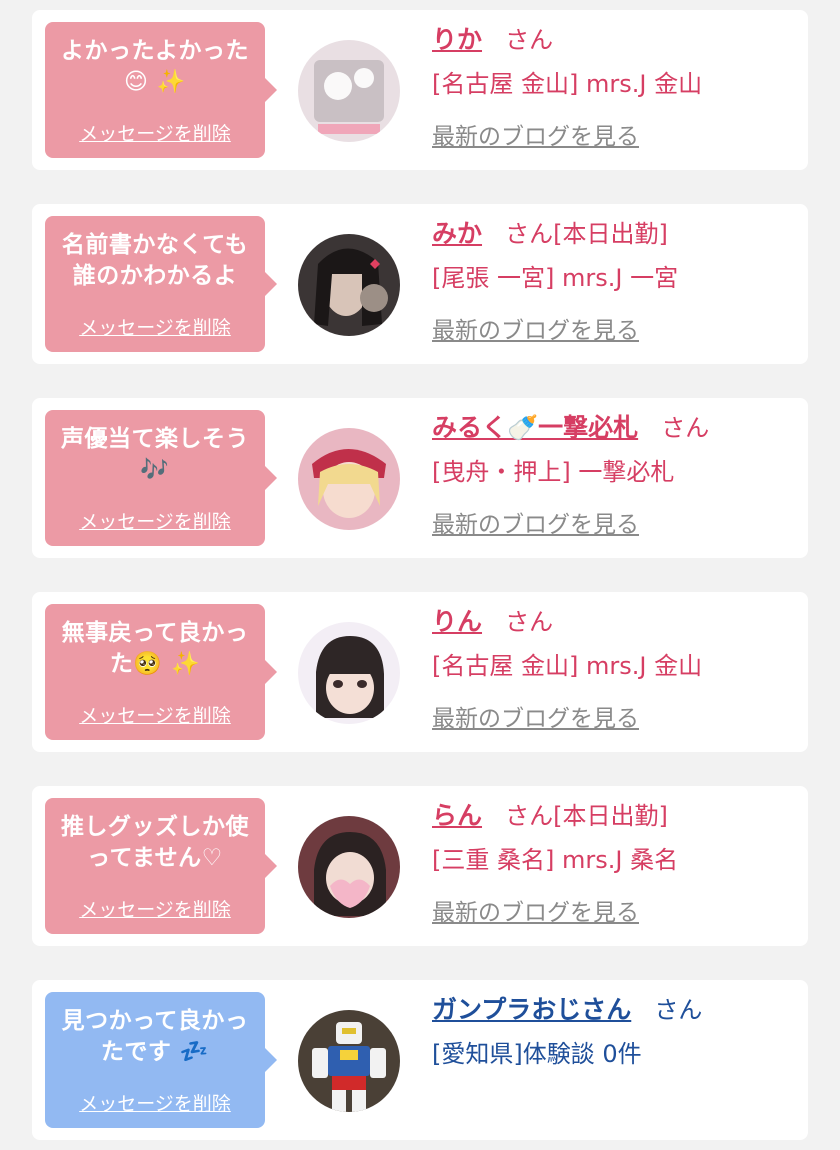 The image size is (840, 1150). I want to click on message-line: 無事戻って良かっ, so click(155, 633).